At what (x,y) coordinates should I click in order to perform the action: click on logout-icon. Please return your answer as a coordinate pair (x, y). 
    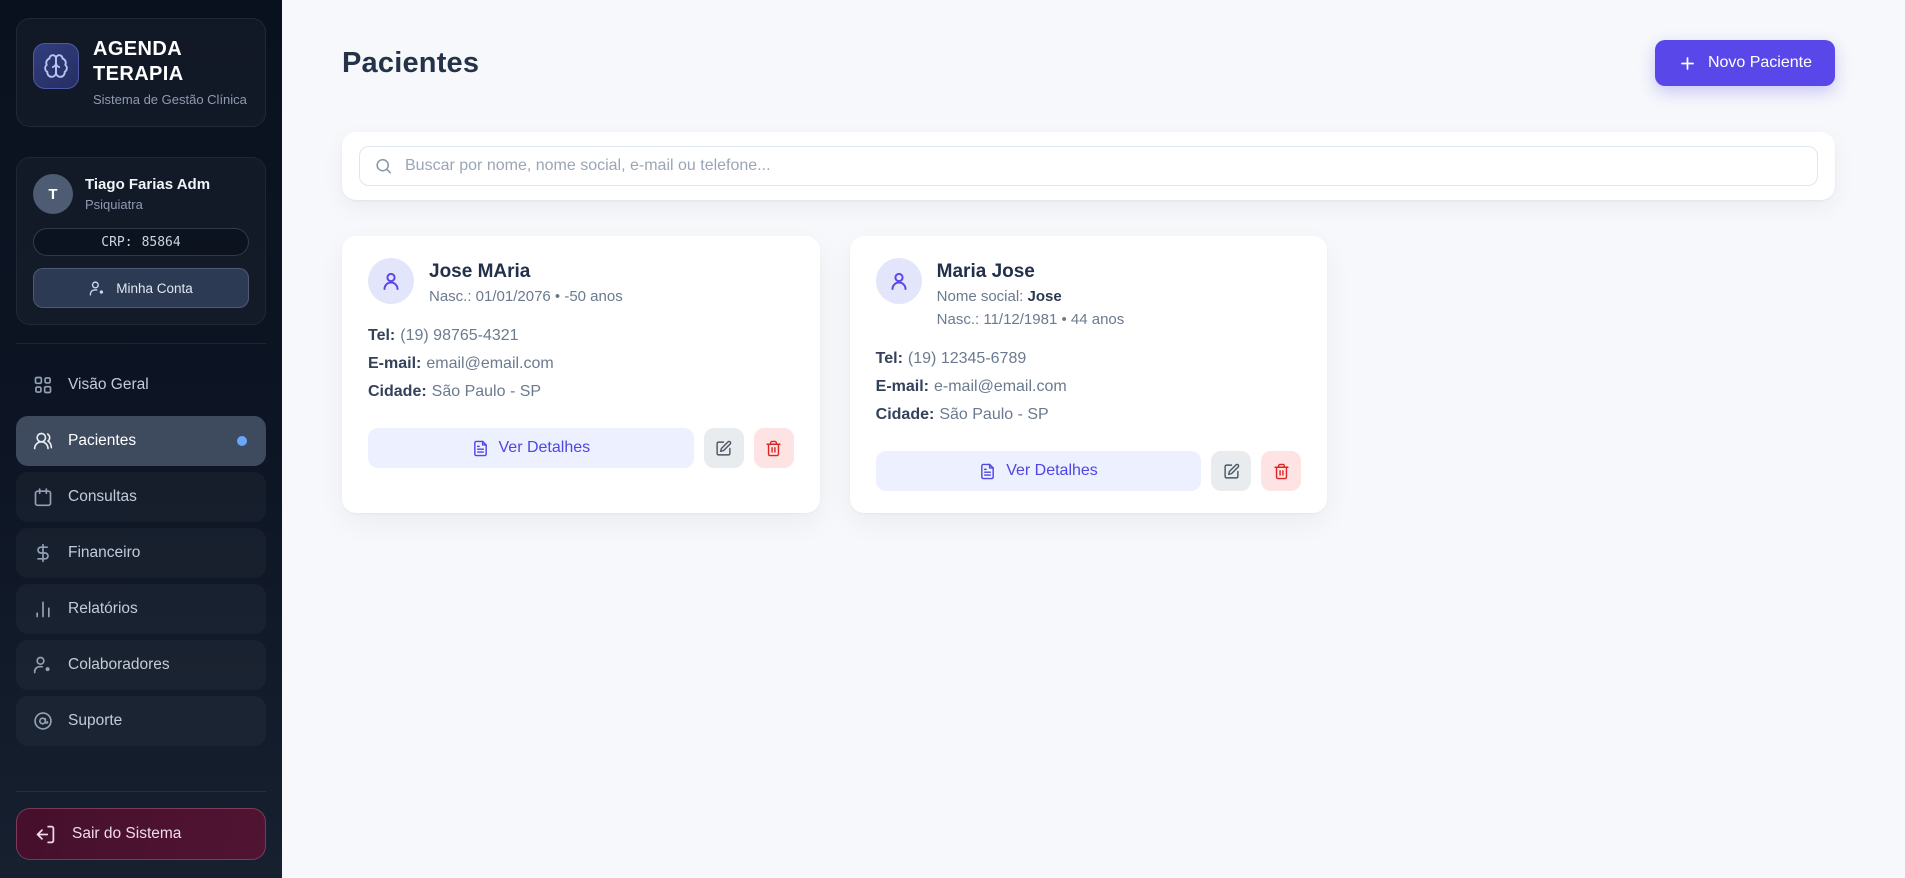
    Looking at the image, I should click on (45, 834).